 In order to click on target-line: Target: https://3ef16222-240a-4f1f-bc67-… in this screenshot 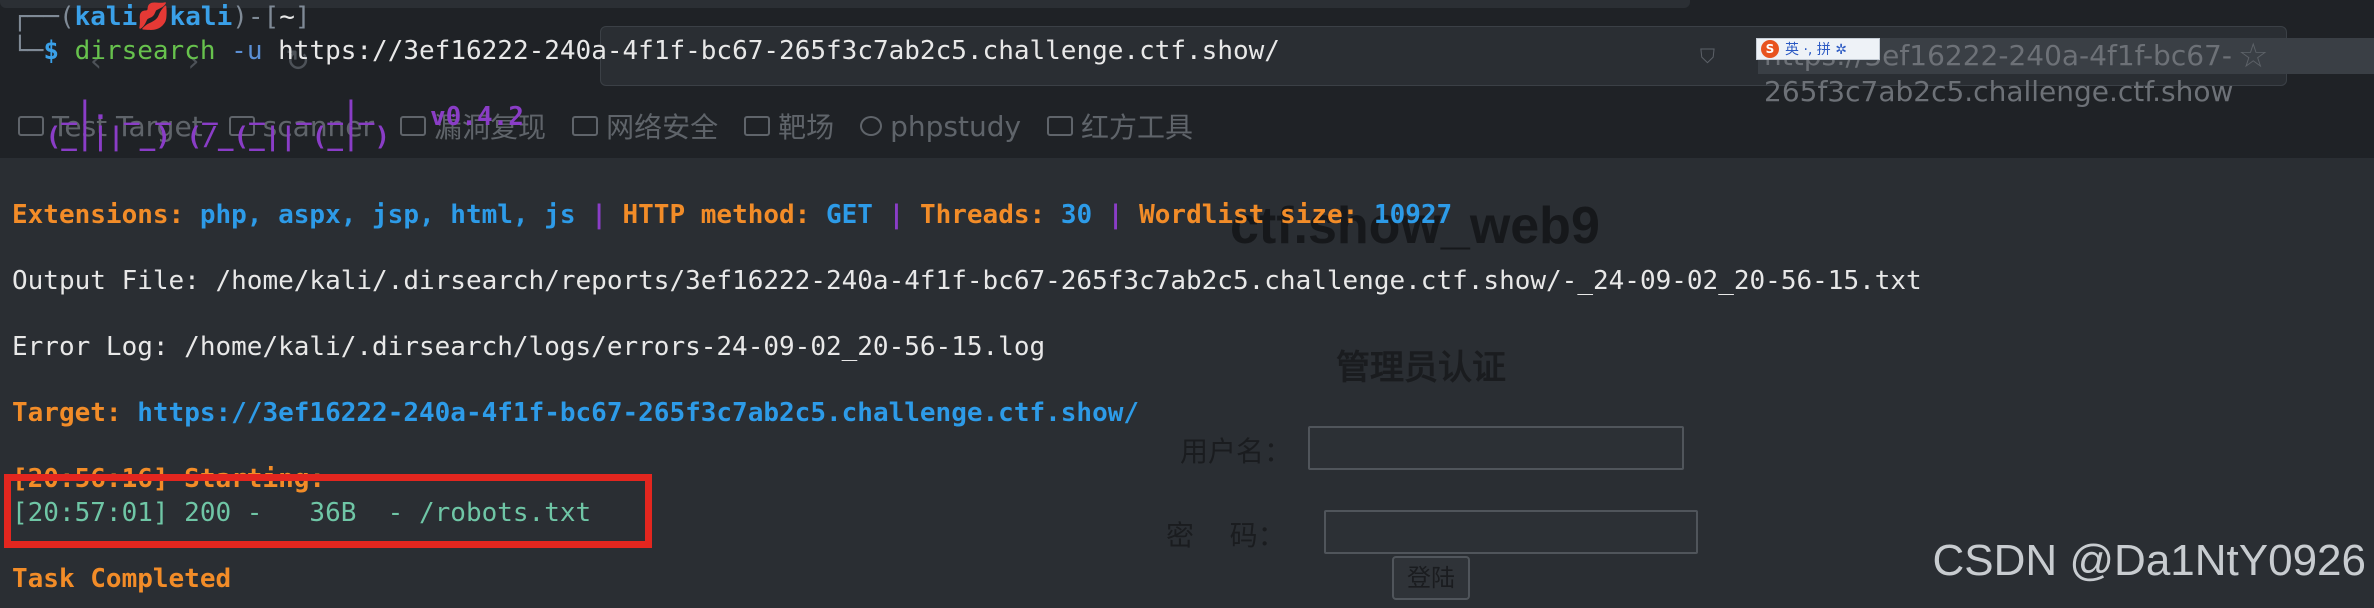, I will do `click(575, 413)`.